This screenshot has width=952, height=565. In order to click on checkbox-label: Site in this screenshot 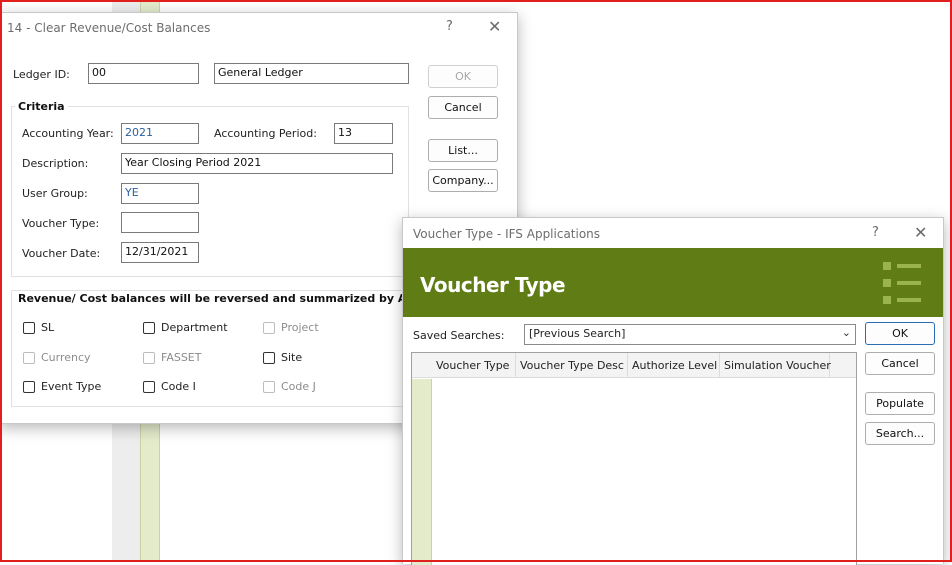, I will do `click(292, 357)`.